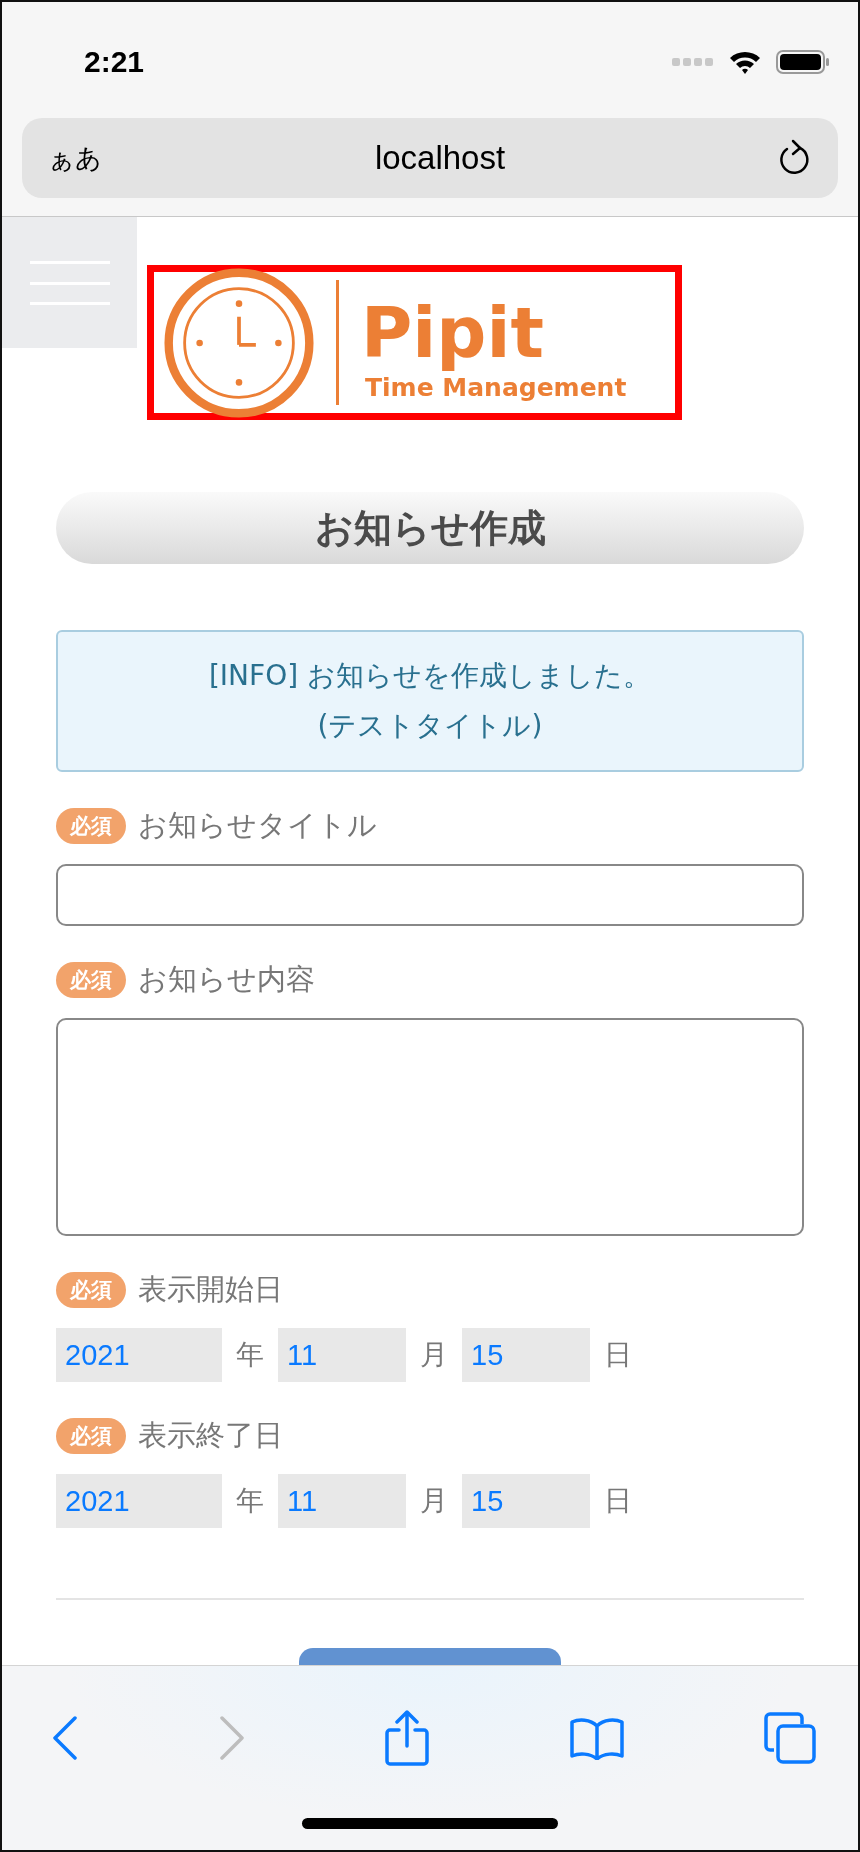  What do you see at coordinates (693, 62) in the screenshot?
I see `signal-icon` at bounding box center [693, 62].